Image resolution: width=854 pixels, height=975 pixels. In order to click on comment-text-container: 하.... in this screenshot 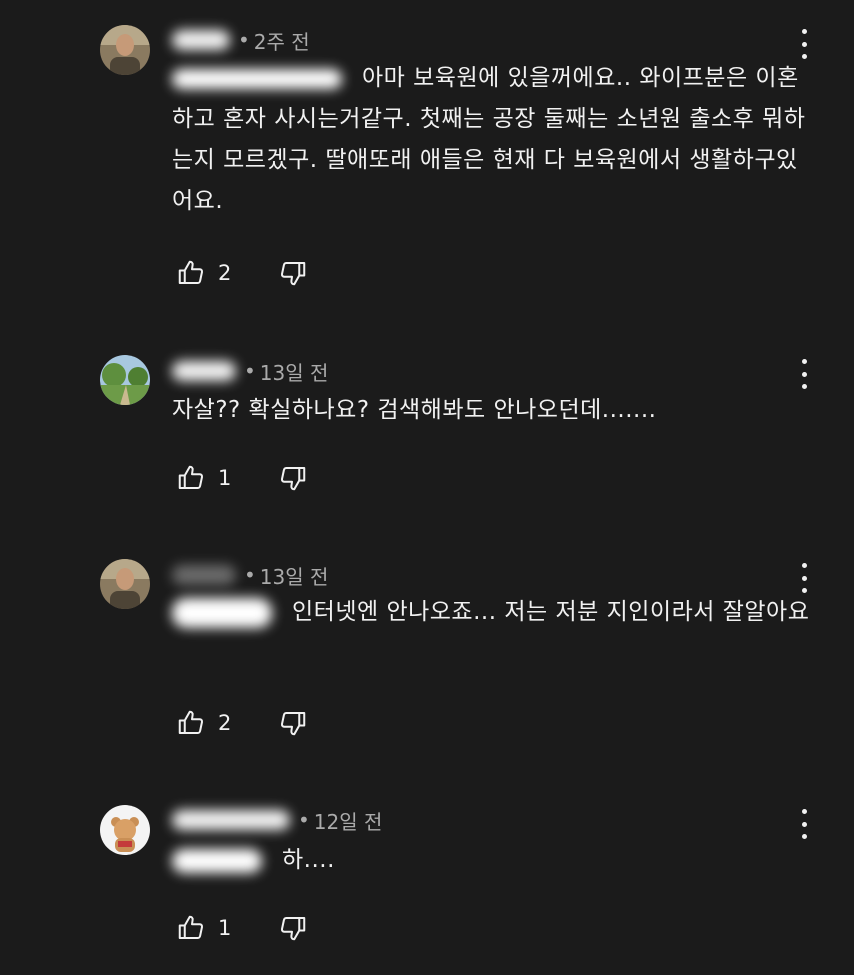, I will do `click(493, 860)`.